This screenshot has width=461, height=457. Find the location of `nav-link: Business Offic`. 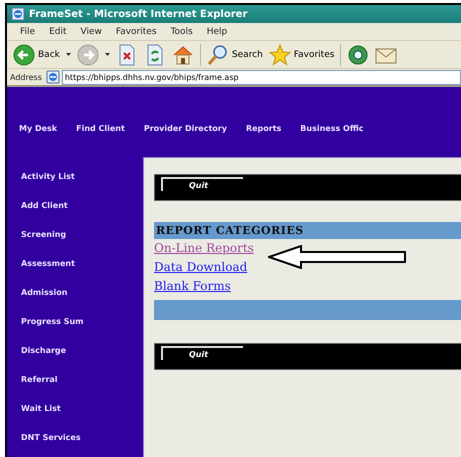

nav-link: Business Offic is located at coordinates (332, 128).